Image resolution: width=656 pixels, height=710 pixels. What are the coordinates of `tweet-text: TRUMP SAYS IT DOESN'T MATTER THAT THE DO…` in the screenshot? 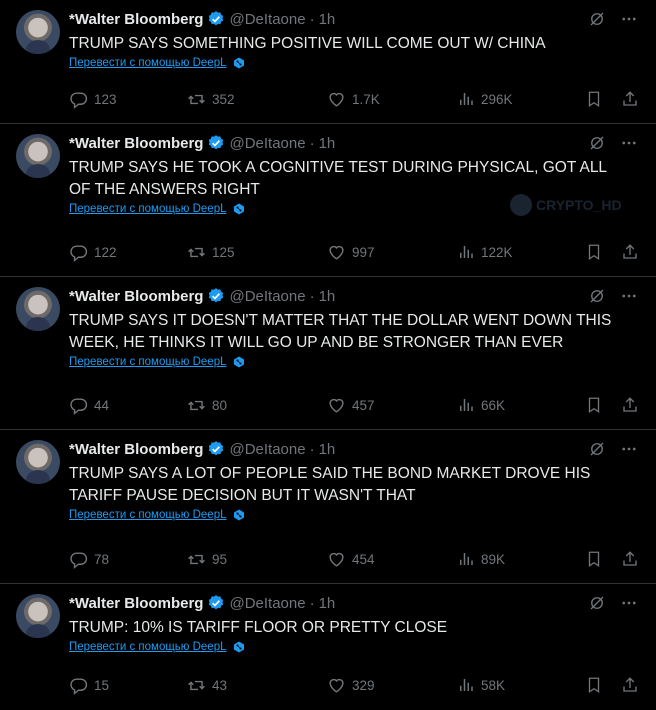 It's located at (354, 332).